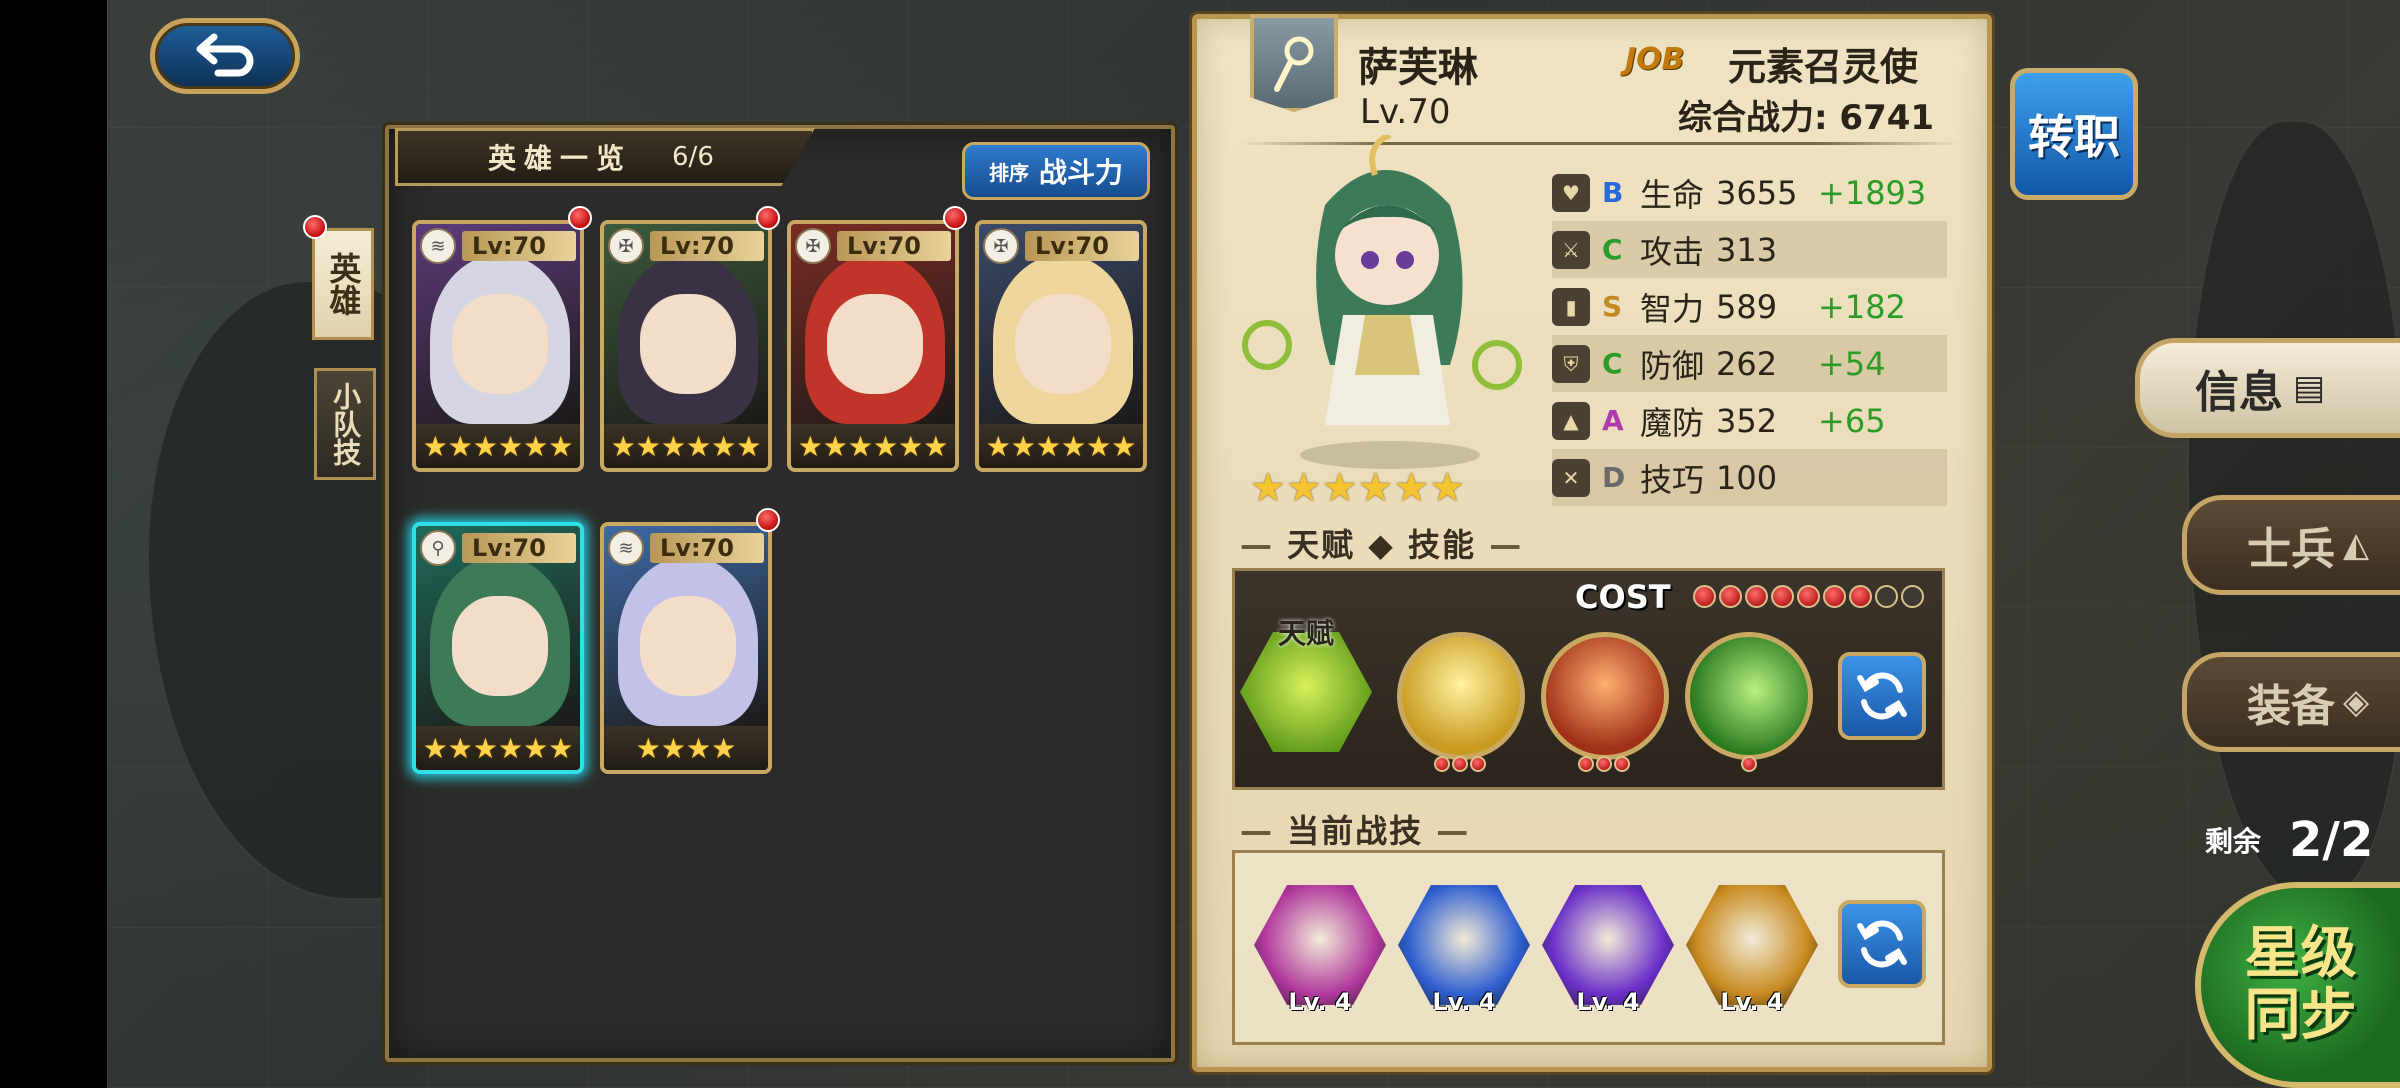 Image resolution: width=2400 pixels, height=1088 pixels. What do you see at coordinates (1747, 477) in the screenshot?
I see `stat-value: 100` at bounding box center [1747, 477].